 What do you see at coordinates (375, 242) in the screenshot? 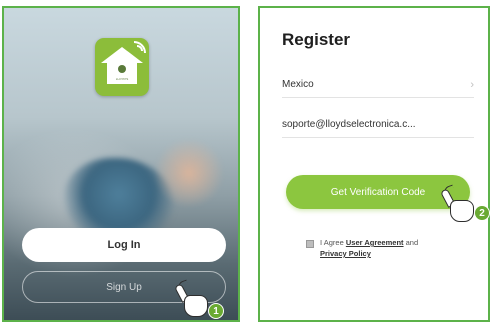
I see `user-agreement-link: User Agreement` at bounding box center [375, 242].